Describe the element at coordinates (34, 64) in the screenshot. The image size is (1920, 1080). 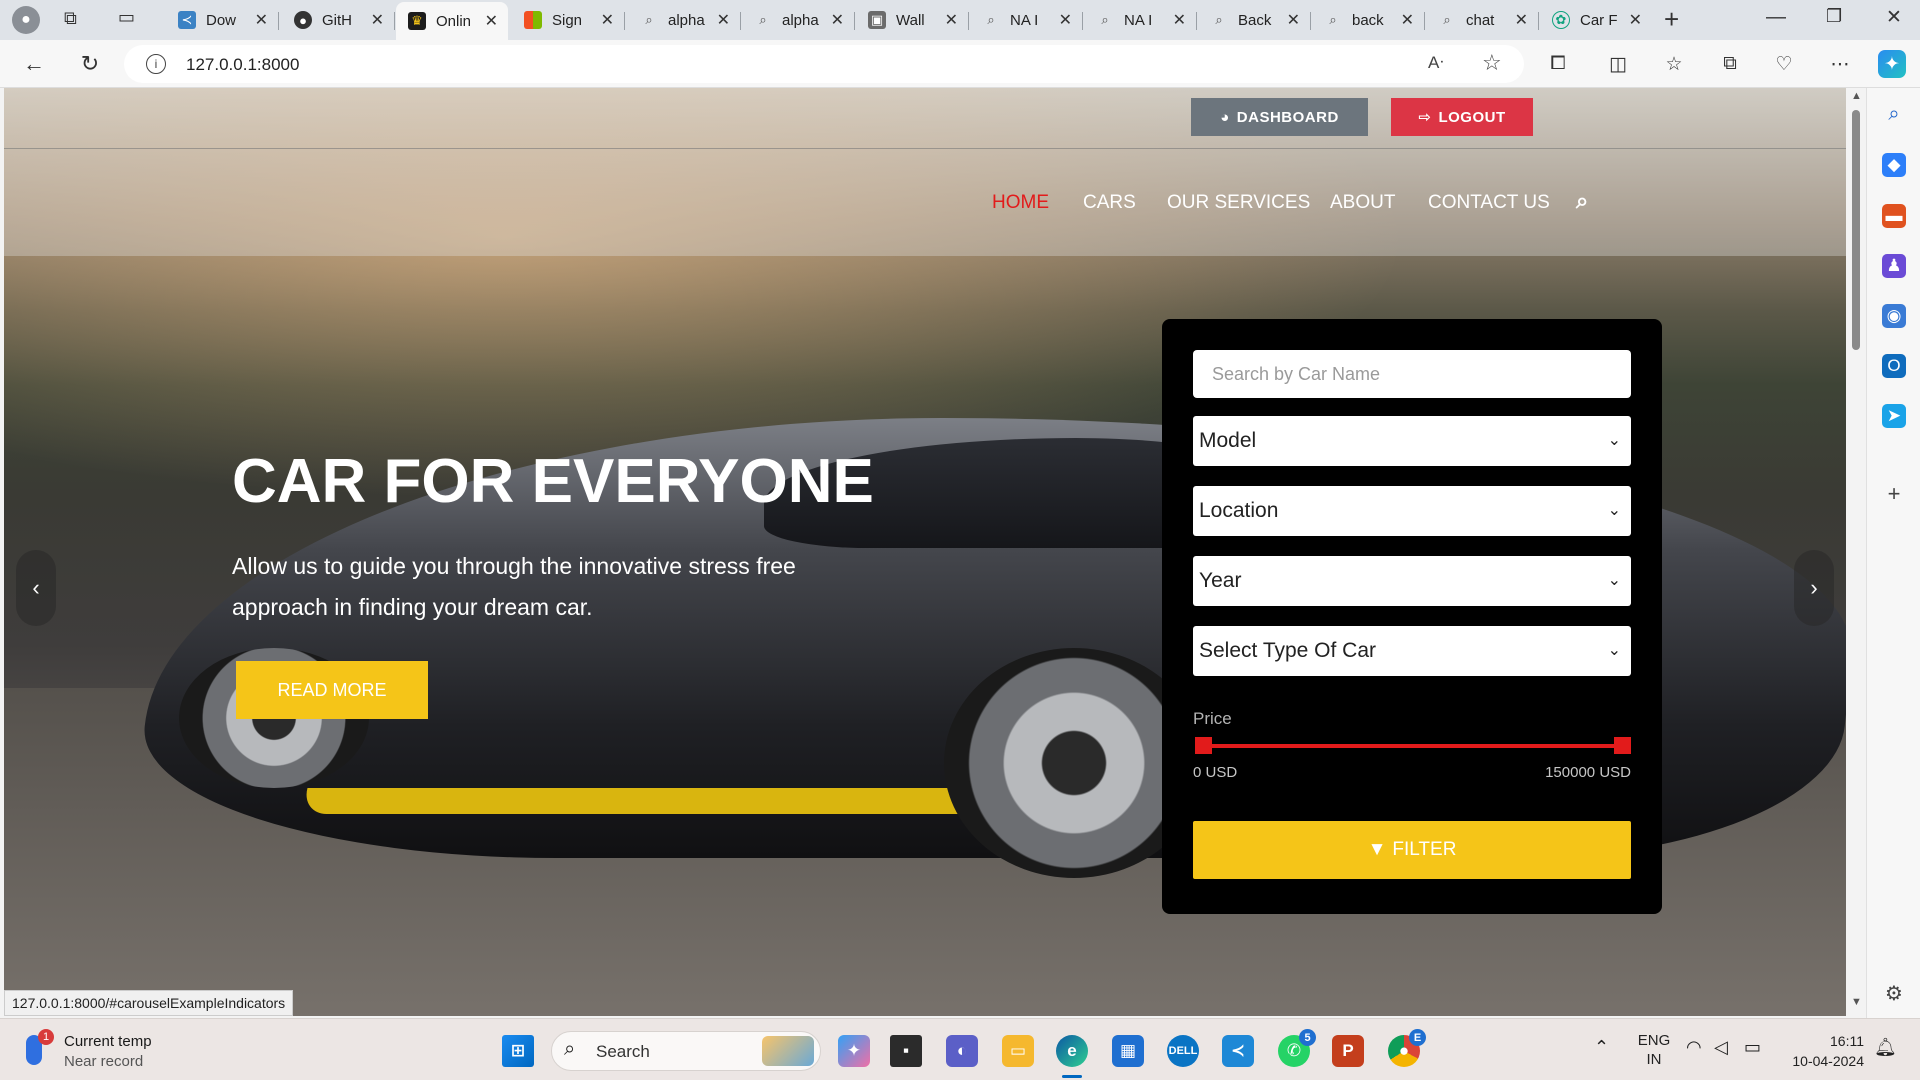
I see `back-icon: ←` at that location.